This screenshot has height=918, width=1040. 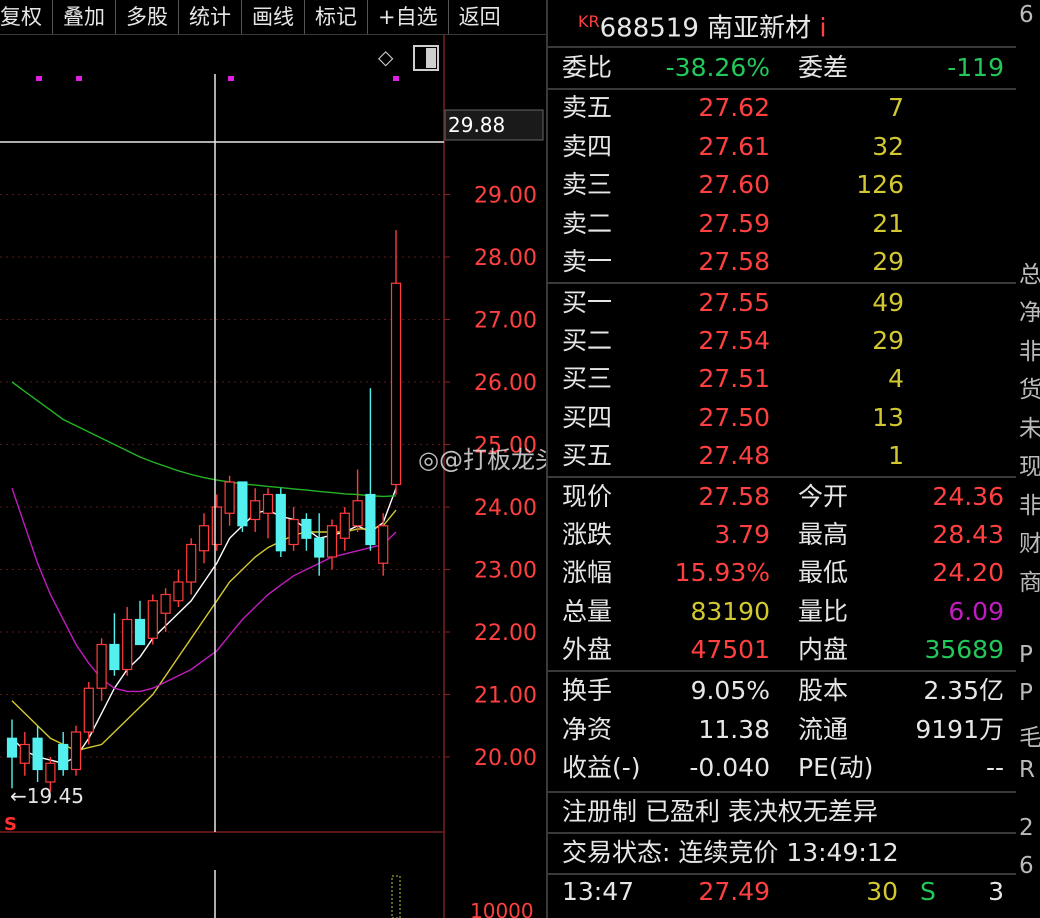 I want to click on stat-value: 47501, so click(x=730, y=649).